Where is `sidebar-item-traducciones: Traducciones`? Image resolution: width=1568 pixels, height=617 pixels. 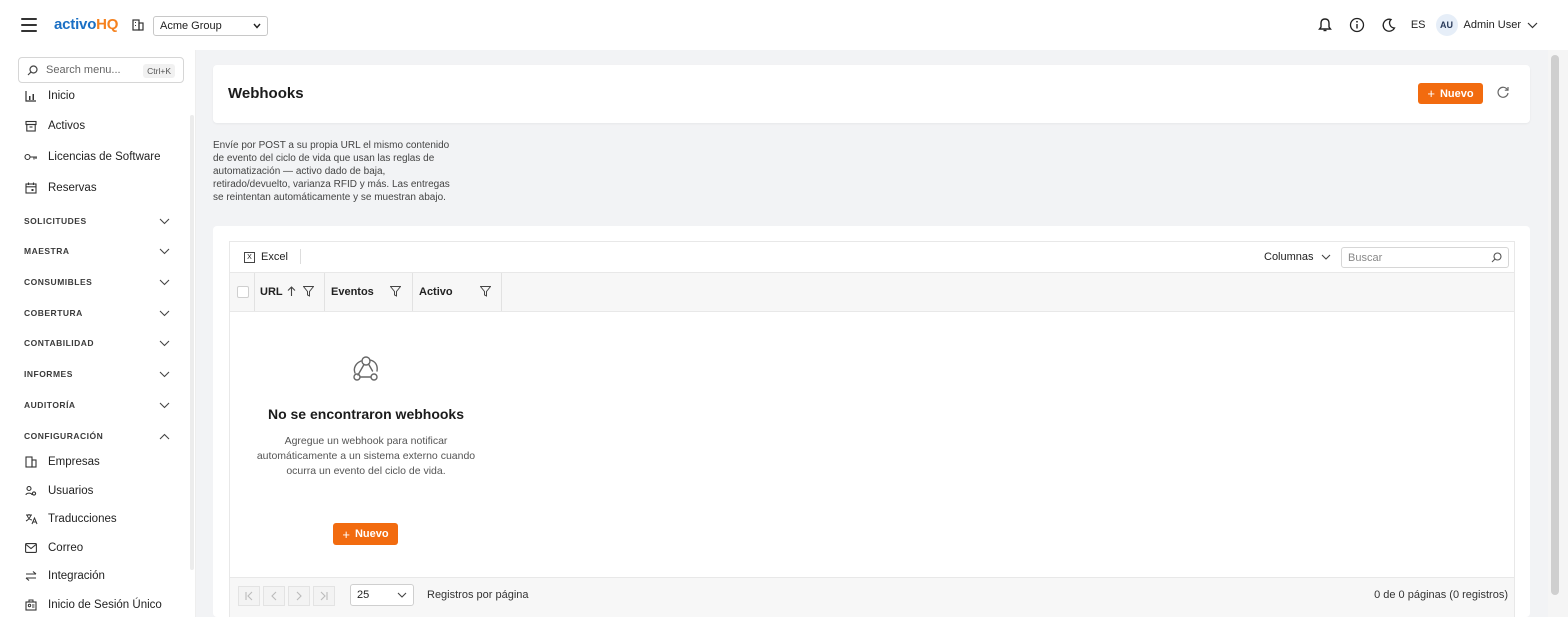
sidebar-item-traducciones: Traducciones is located at coordinates (70, 519).